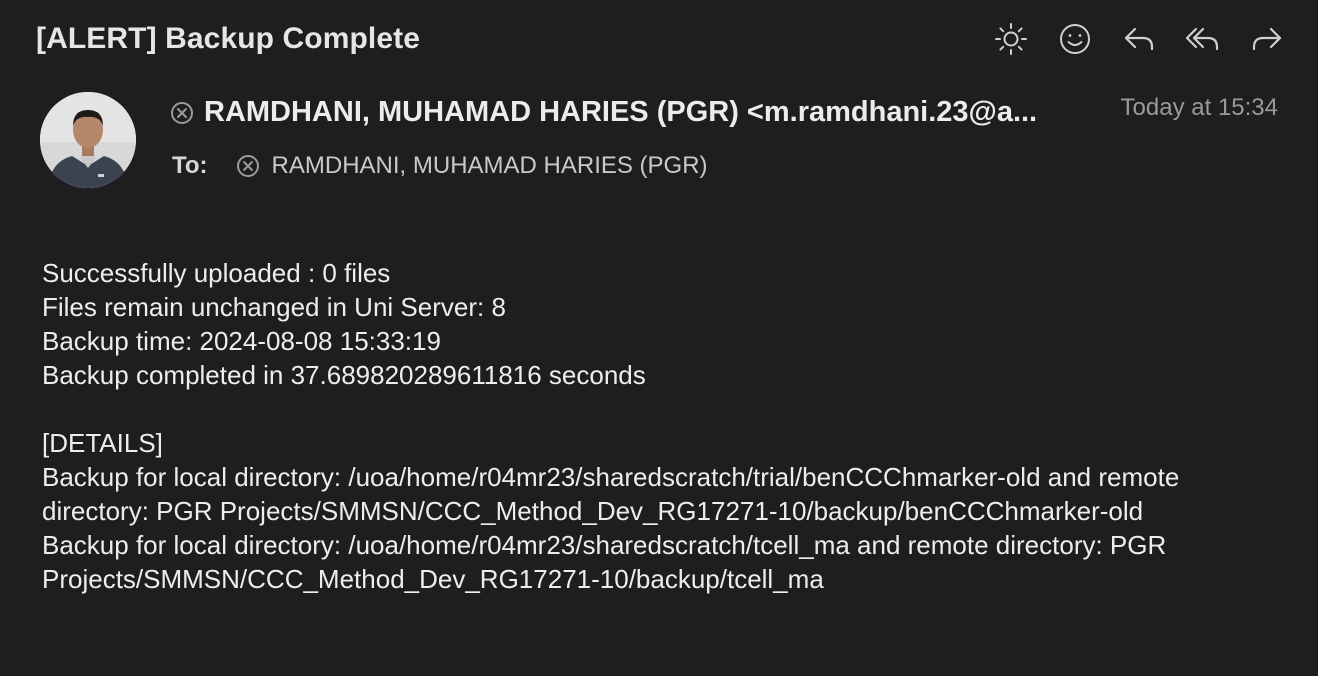  I want to click on recipient-name: RAMDHANI, MUHAMAD HARIES (PGR), so click(490, 166).